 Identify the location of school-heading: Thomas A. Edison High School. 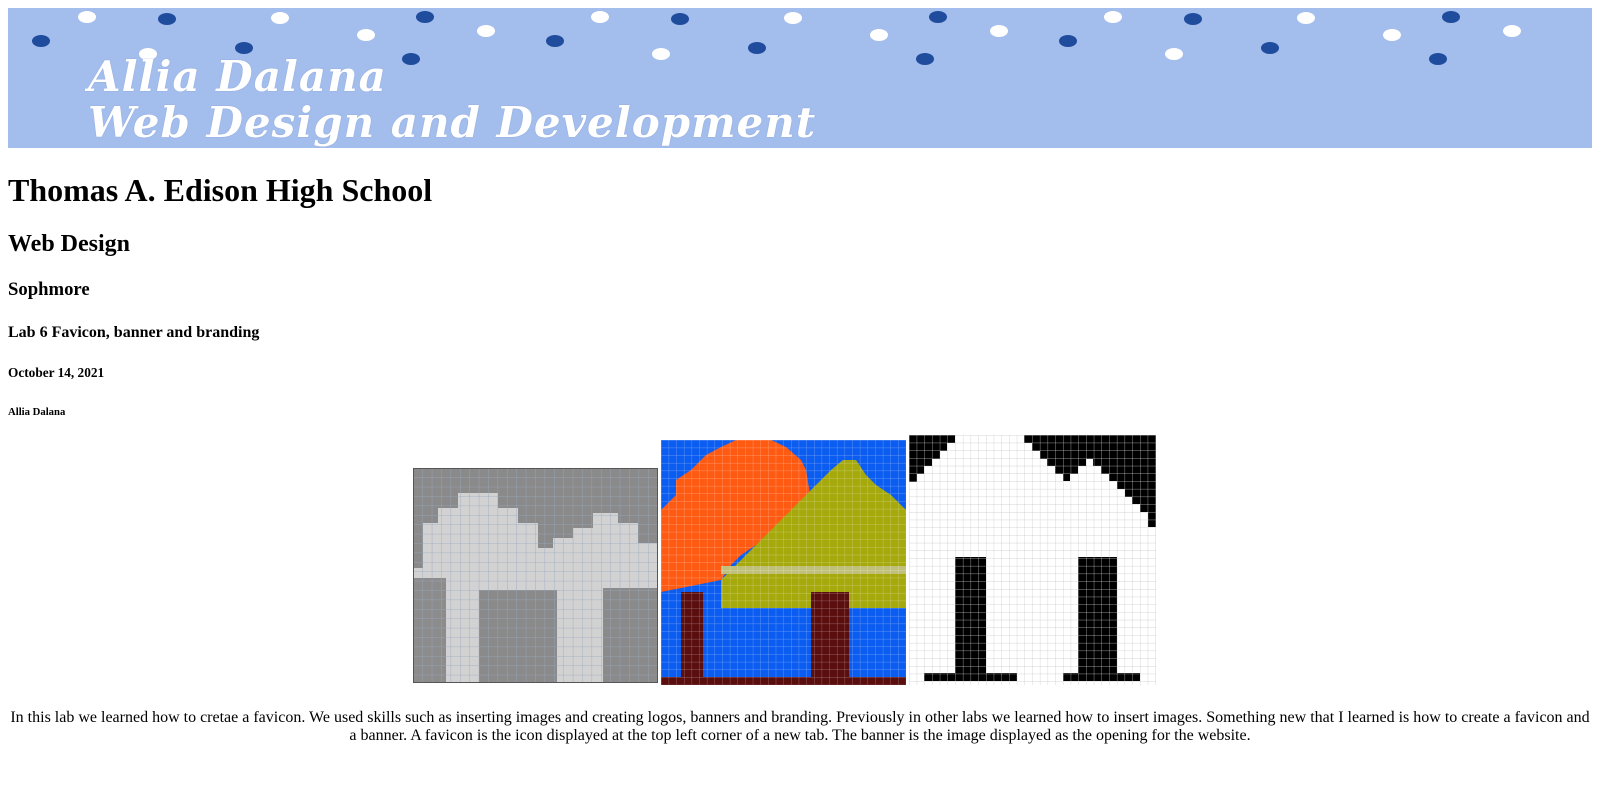
(220, 190).